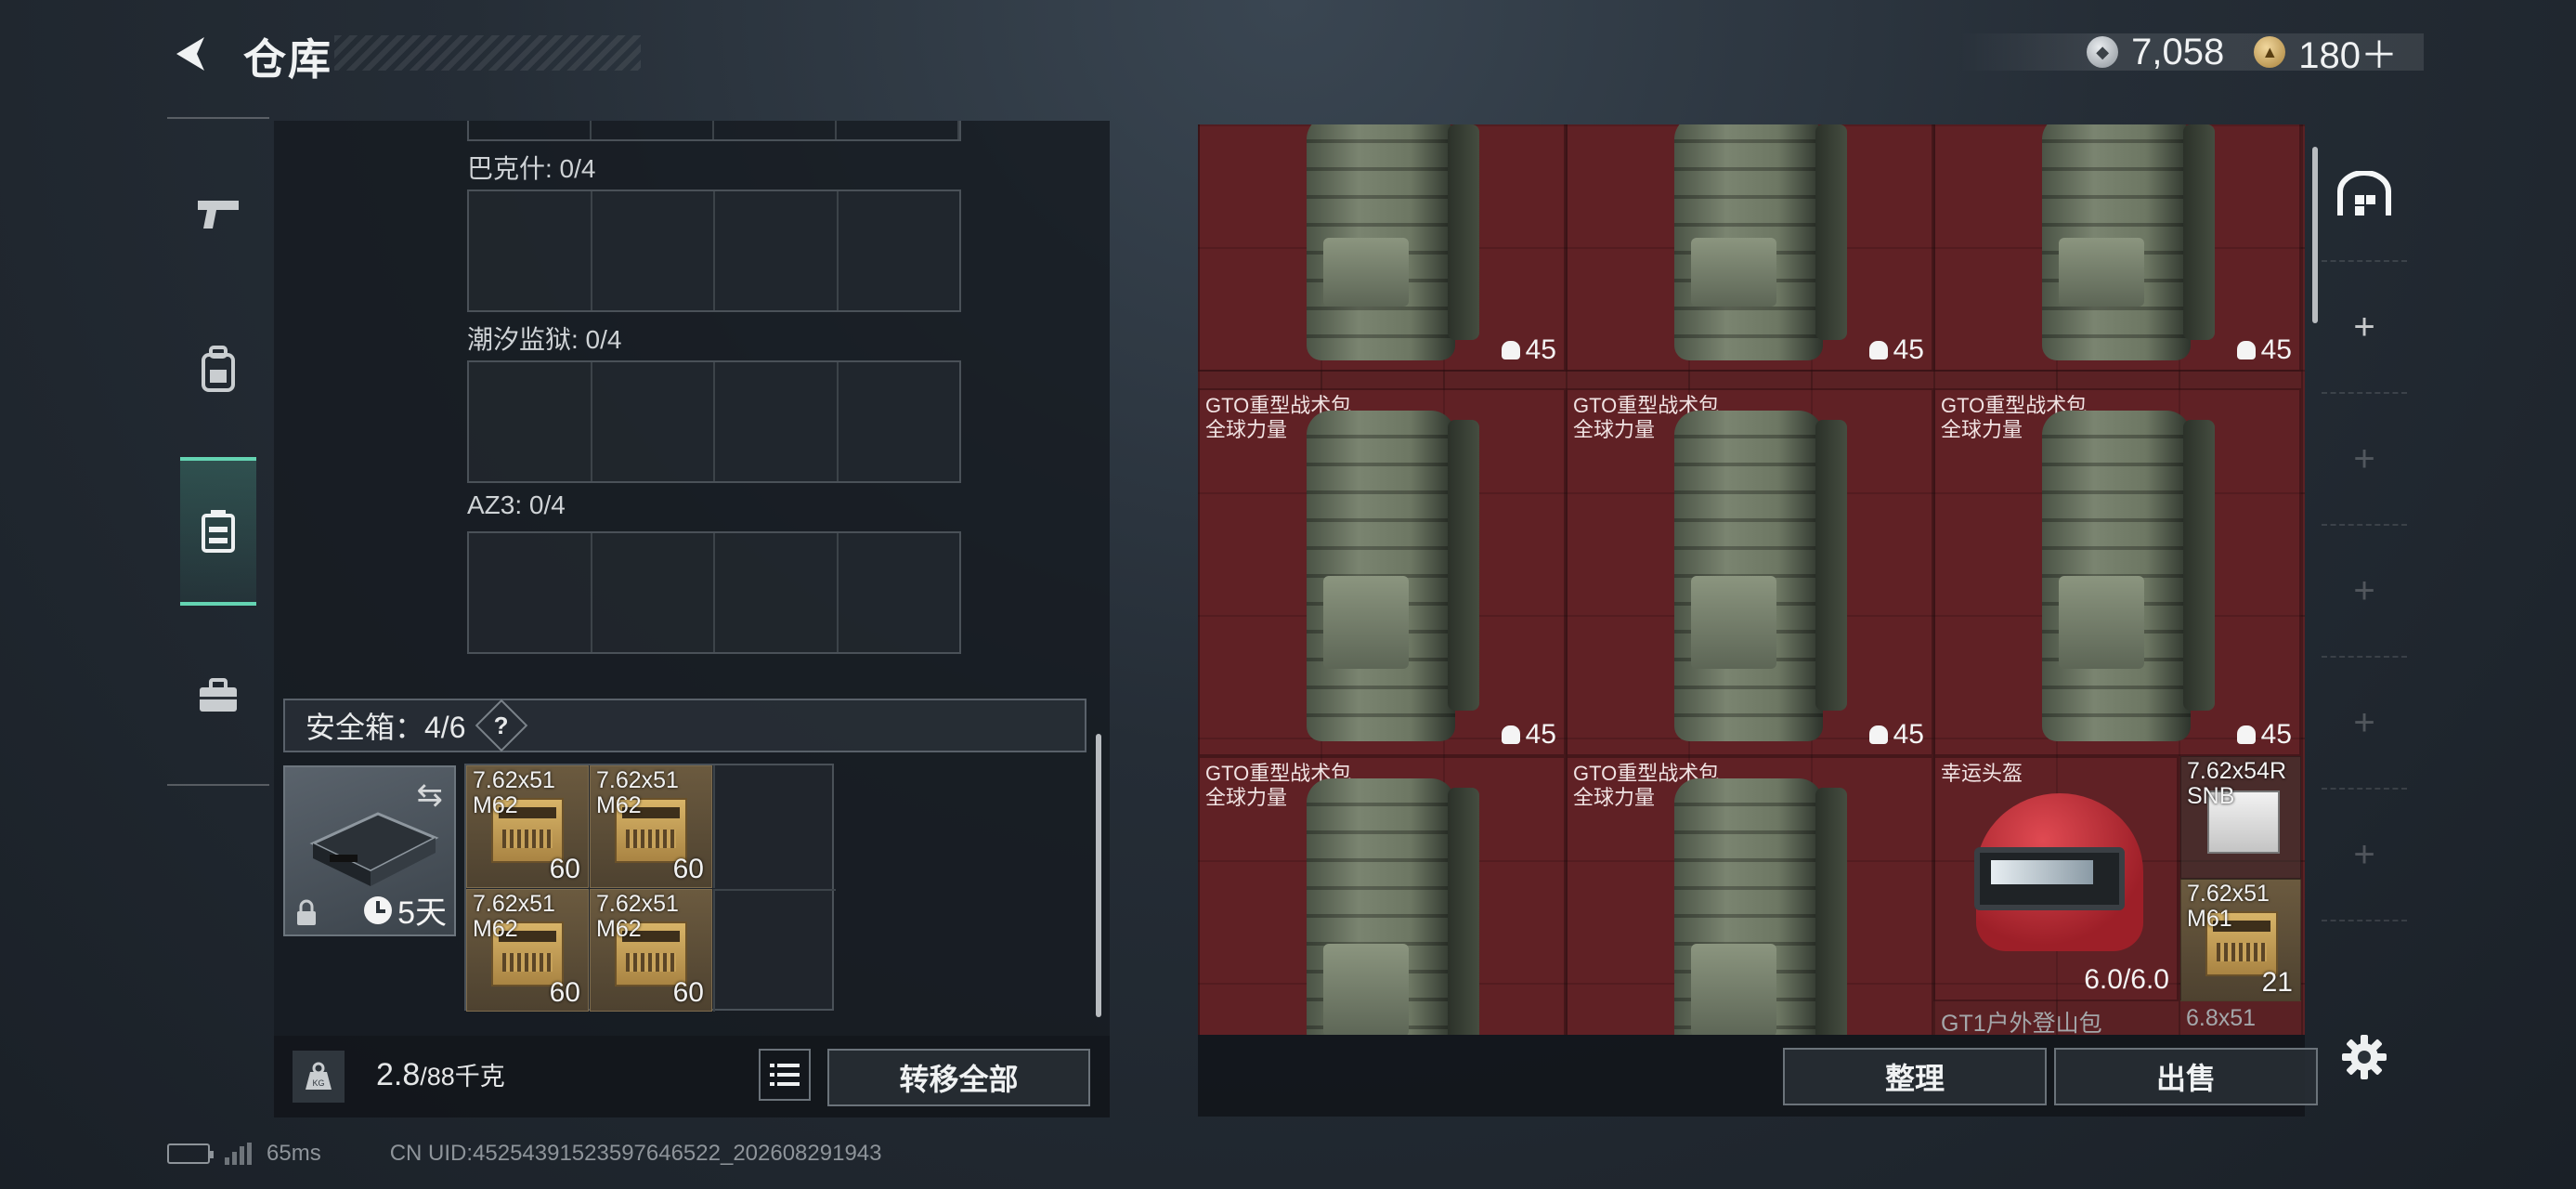 The width and height of the screenshot is (2576, 1189). I want to click on container-grid-bakeshi, so click(714, 250).